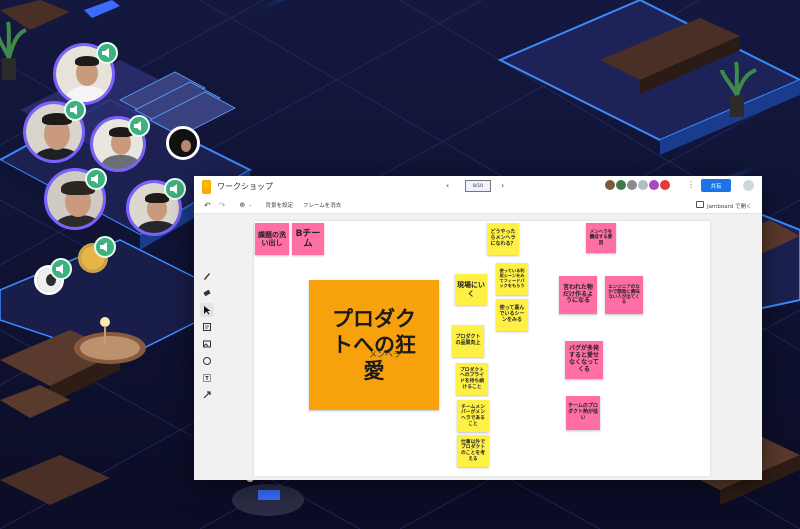 The height and width of the screenshot is (529, 800). What do you see at coordinates (471, 289) in the screenshot?
I see `sticky-note: 現場にいく` at bounding box center [471, 289].